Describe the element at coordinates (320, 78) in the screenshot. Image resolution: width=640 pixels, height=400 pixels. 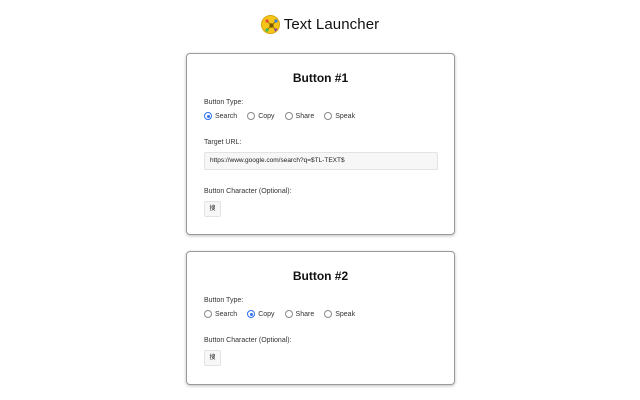
I see `card-title: Button #1` at that location.